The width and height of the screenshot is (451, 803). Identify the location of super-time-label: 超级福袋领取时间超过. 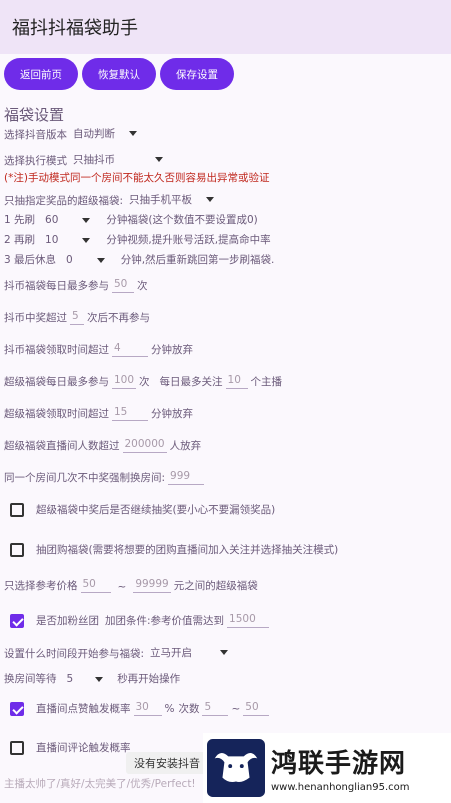
(56, 414).